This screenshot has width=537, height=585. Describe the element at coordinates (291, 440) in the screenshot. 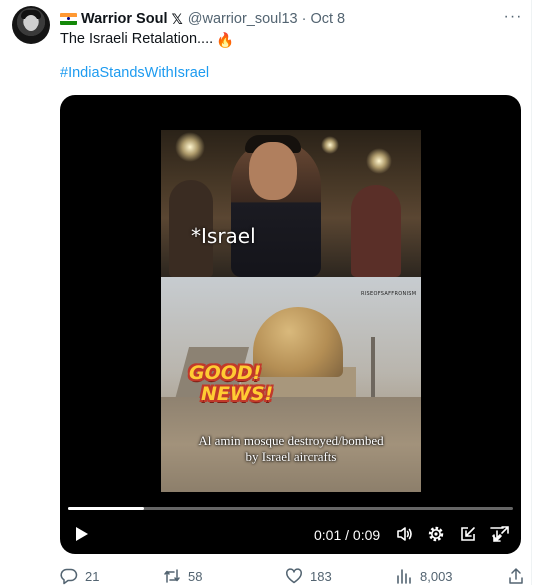

I see `caption-line-1: Al amin mosque destroyed/bombed` at that location.